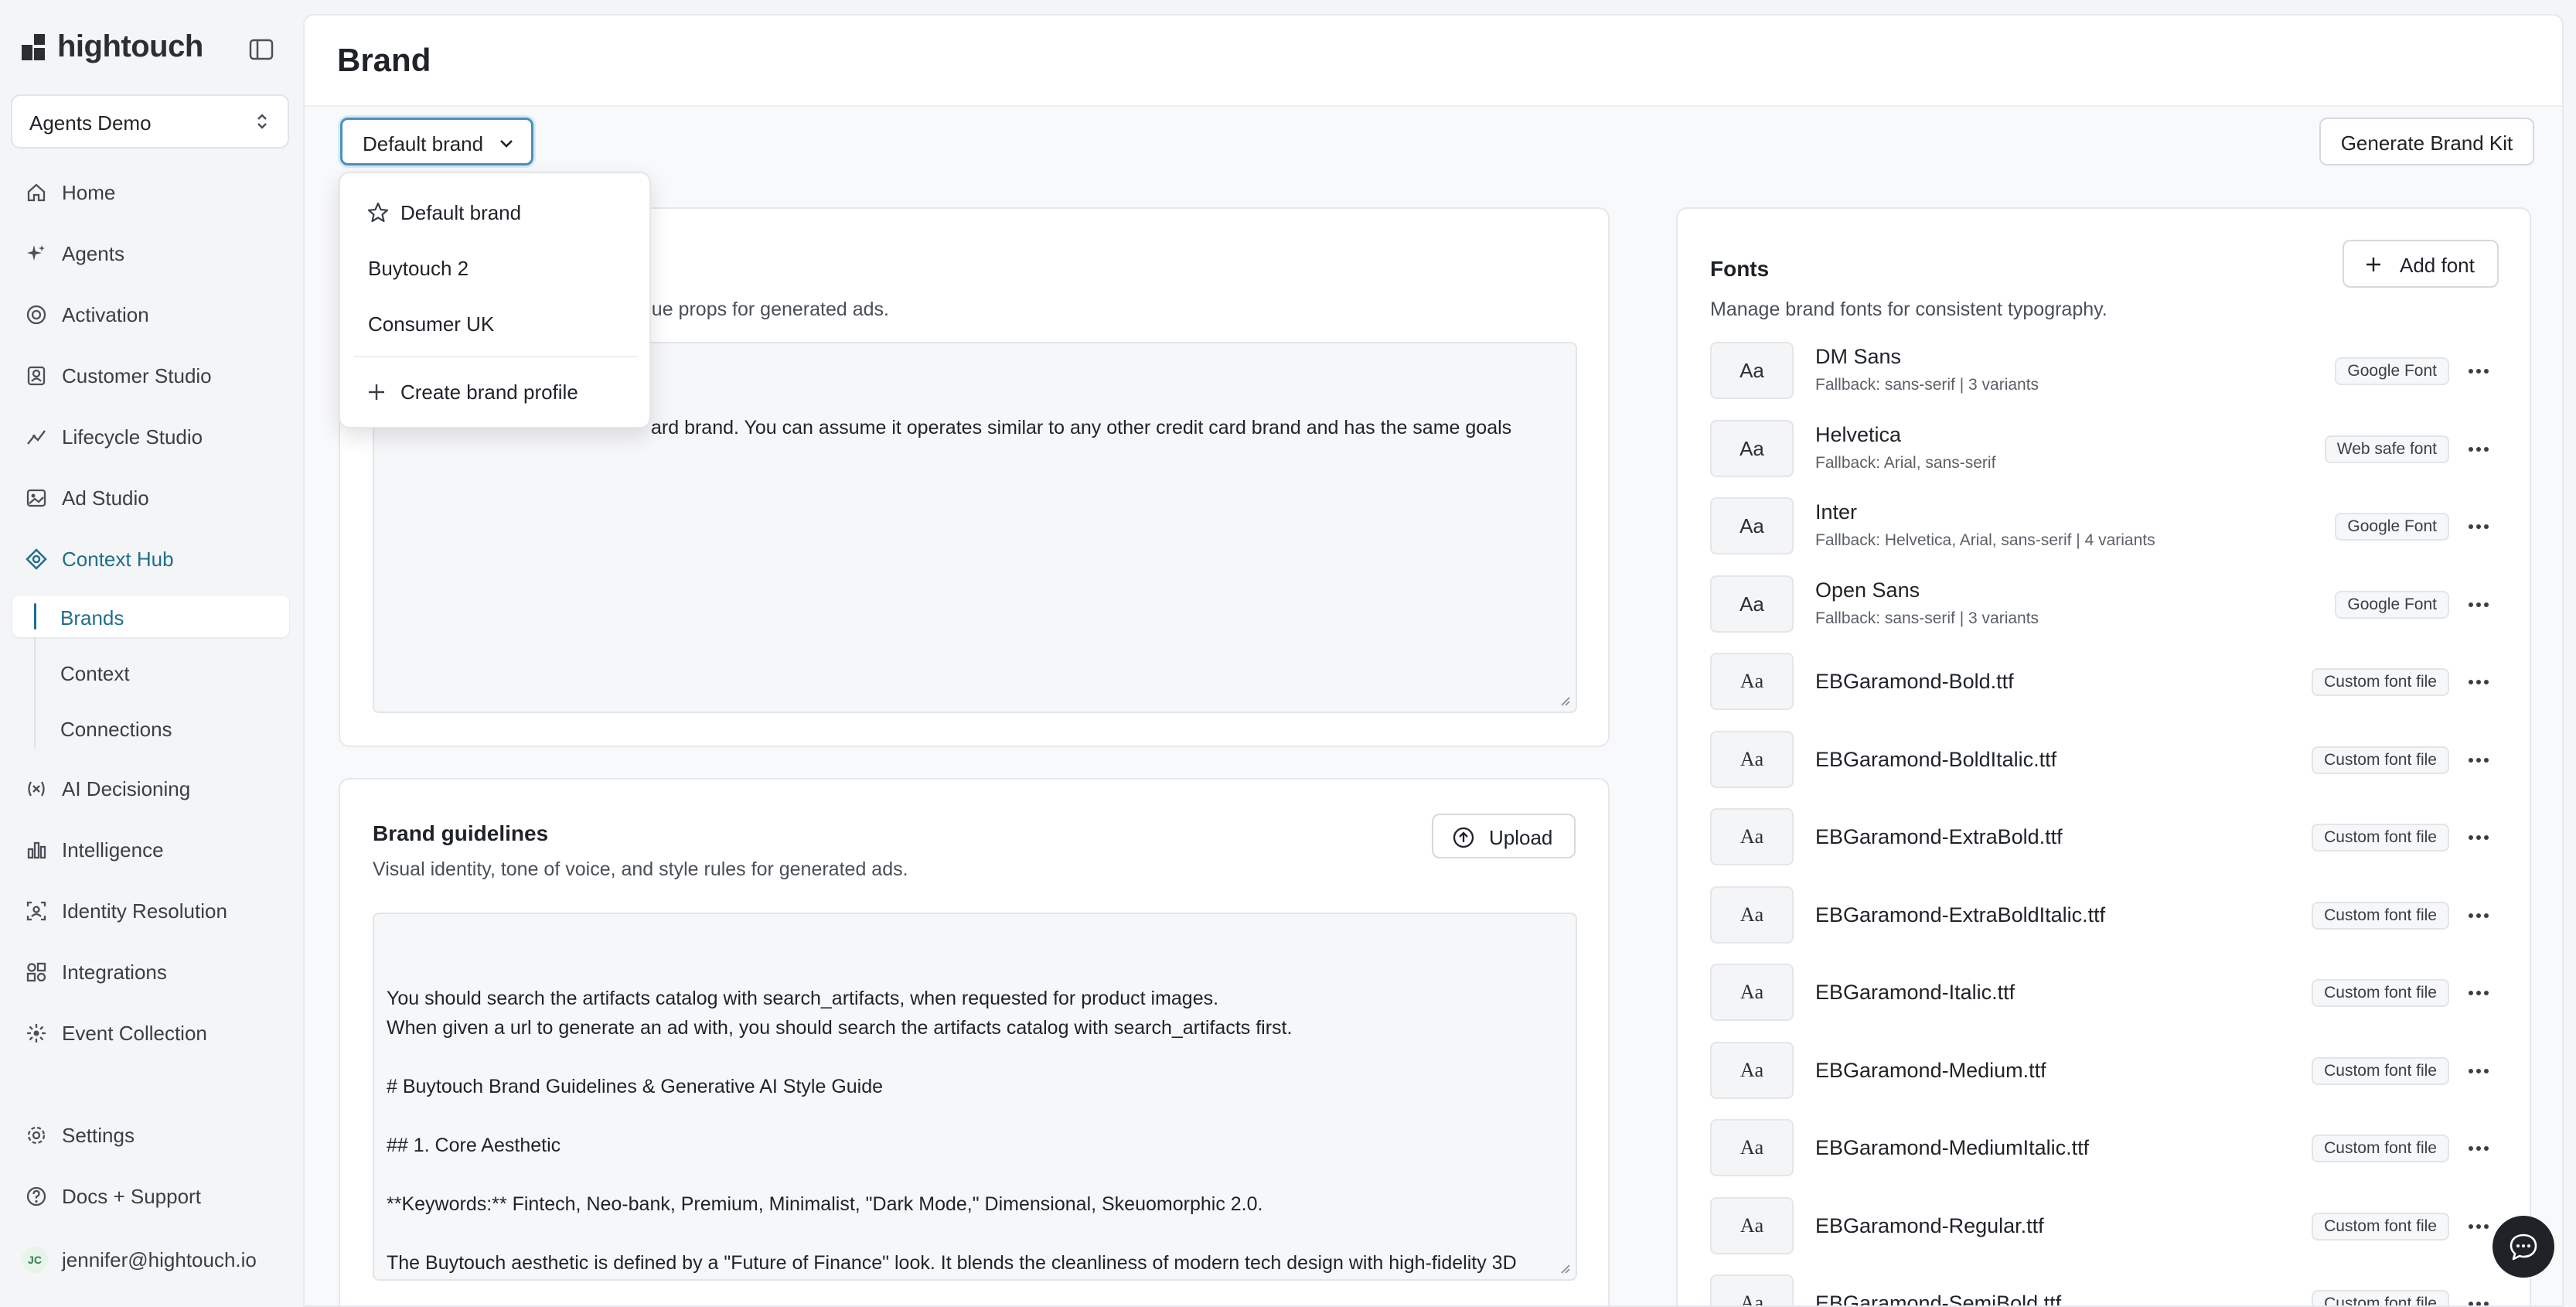 The width and height of the screenshot is (2576, 1307). What do you see at coordinates (495, 267) in the screenshot?
I see `menu-item-buytouch-2: Buytouch 2` at bounding box center [495, 267].